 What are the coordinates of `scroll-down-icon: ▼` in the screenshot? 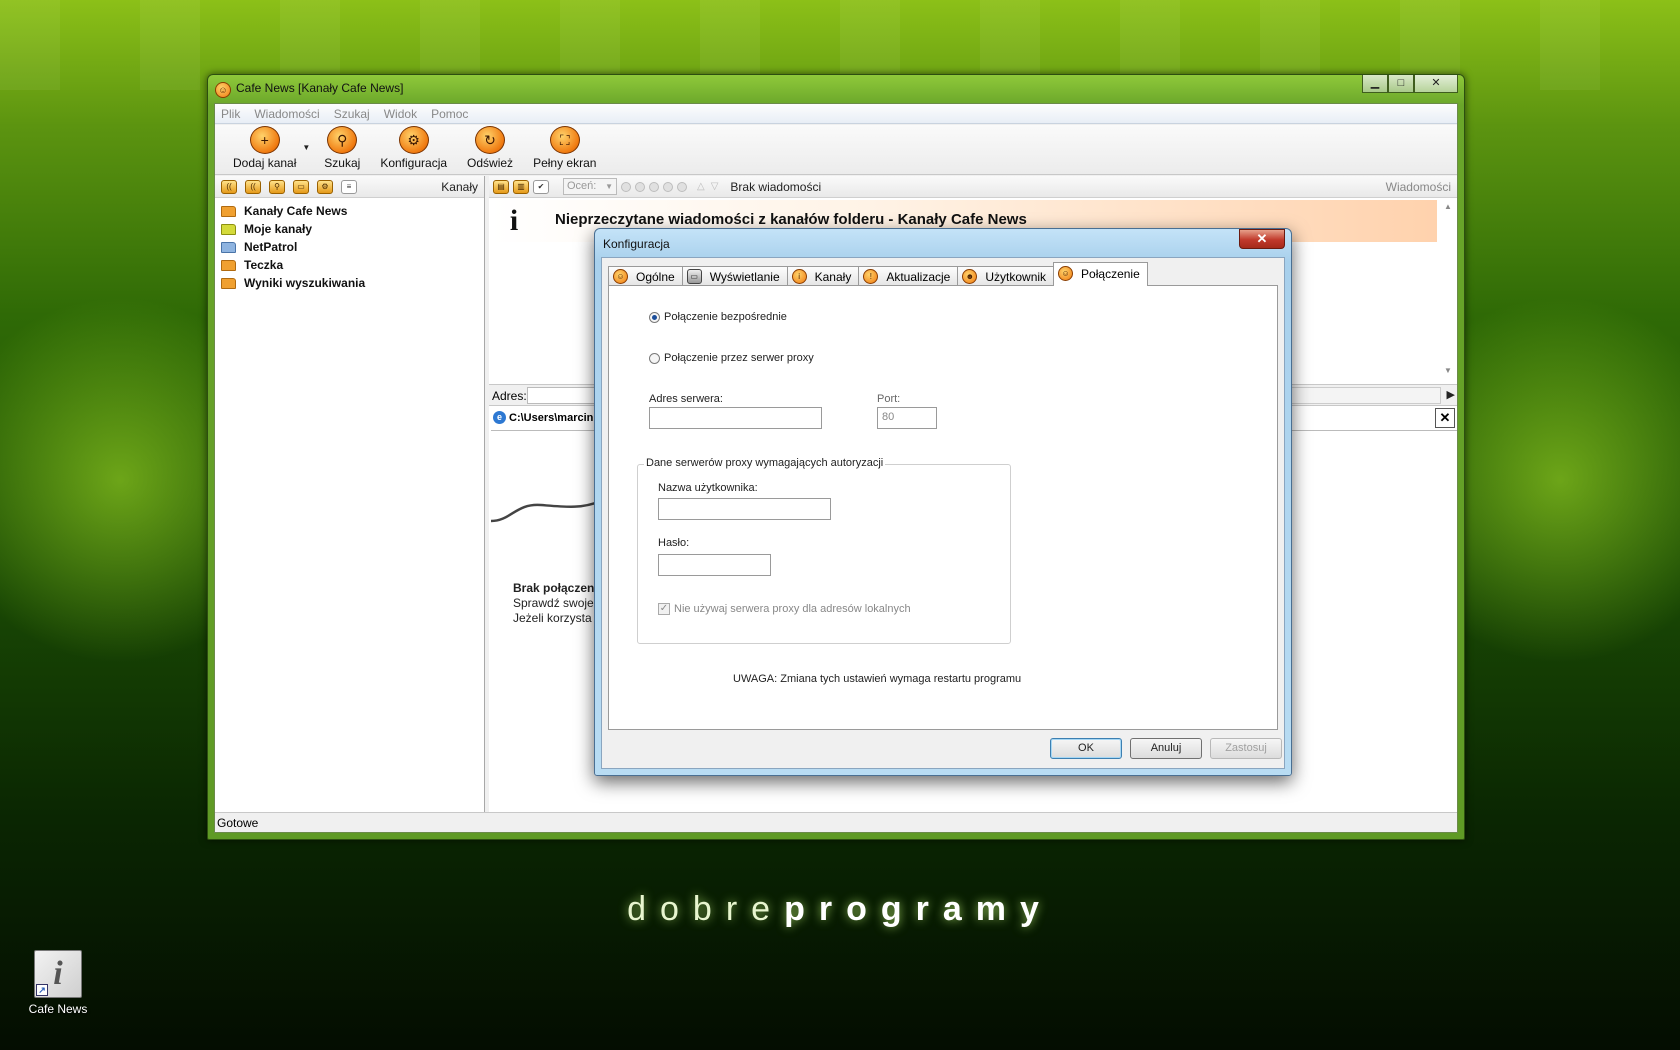 It's located at (1448, 370).